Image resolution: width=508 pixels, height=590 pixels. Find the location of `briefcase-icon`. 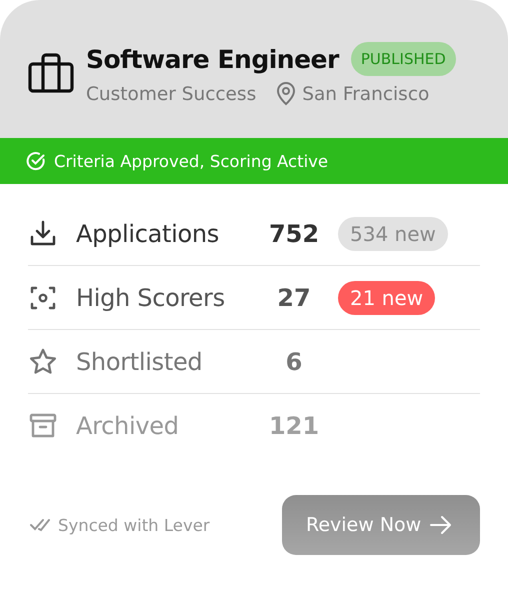

briefcase-icon is located at coordinates (51, 73).